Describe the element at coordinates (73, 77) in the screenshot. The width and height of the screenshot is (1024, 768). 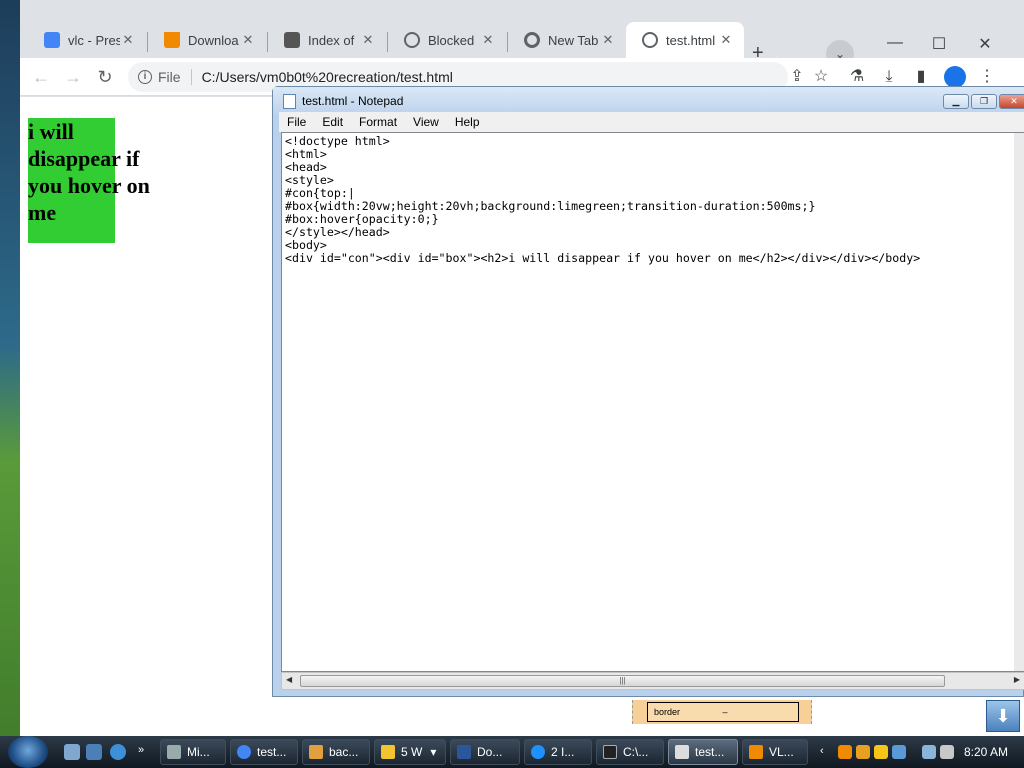
I see `forward-button: →` at that location.